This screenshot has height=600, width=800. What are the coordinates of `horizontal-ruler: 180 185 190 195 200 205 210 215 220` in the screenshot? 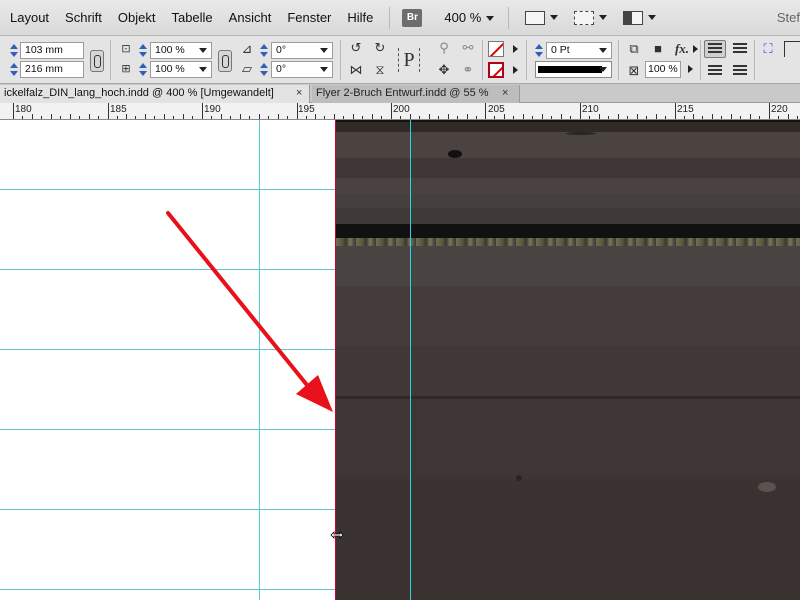 It's located at (400, 111).